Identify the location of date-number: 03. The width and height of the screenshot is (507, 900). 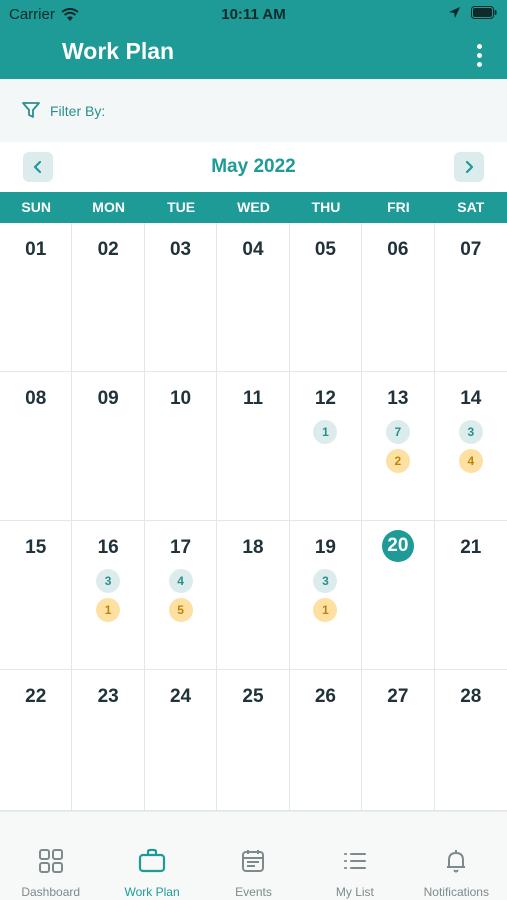
(180, 249).